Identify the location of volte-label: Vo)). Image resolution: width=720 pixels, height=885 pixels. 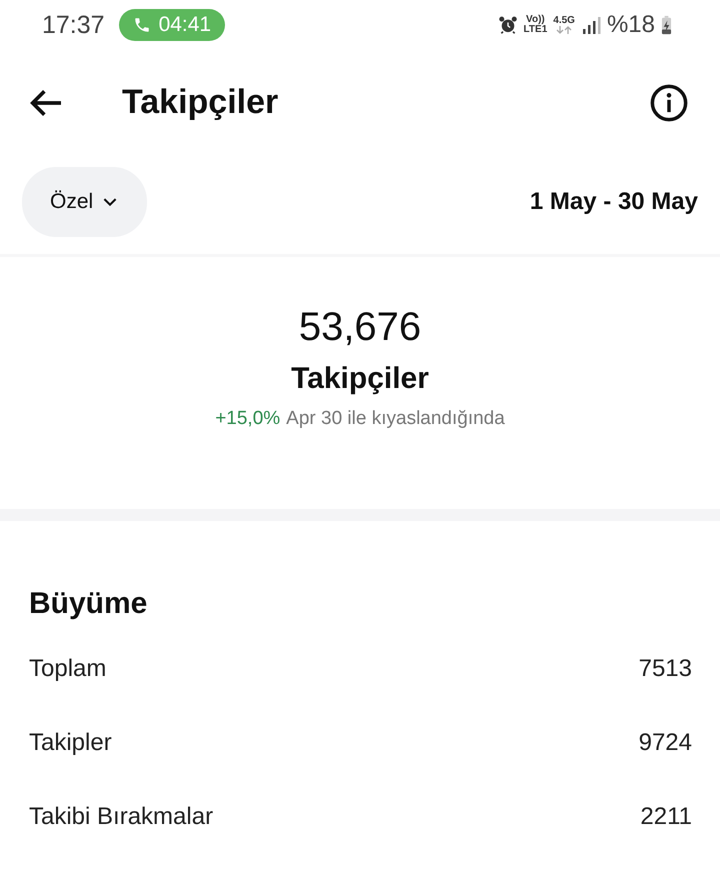
(535, 20).